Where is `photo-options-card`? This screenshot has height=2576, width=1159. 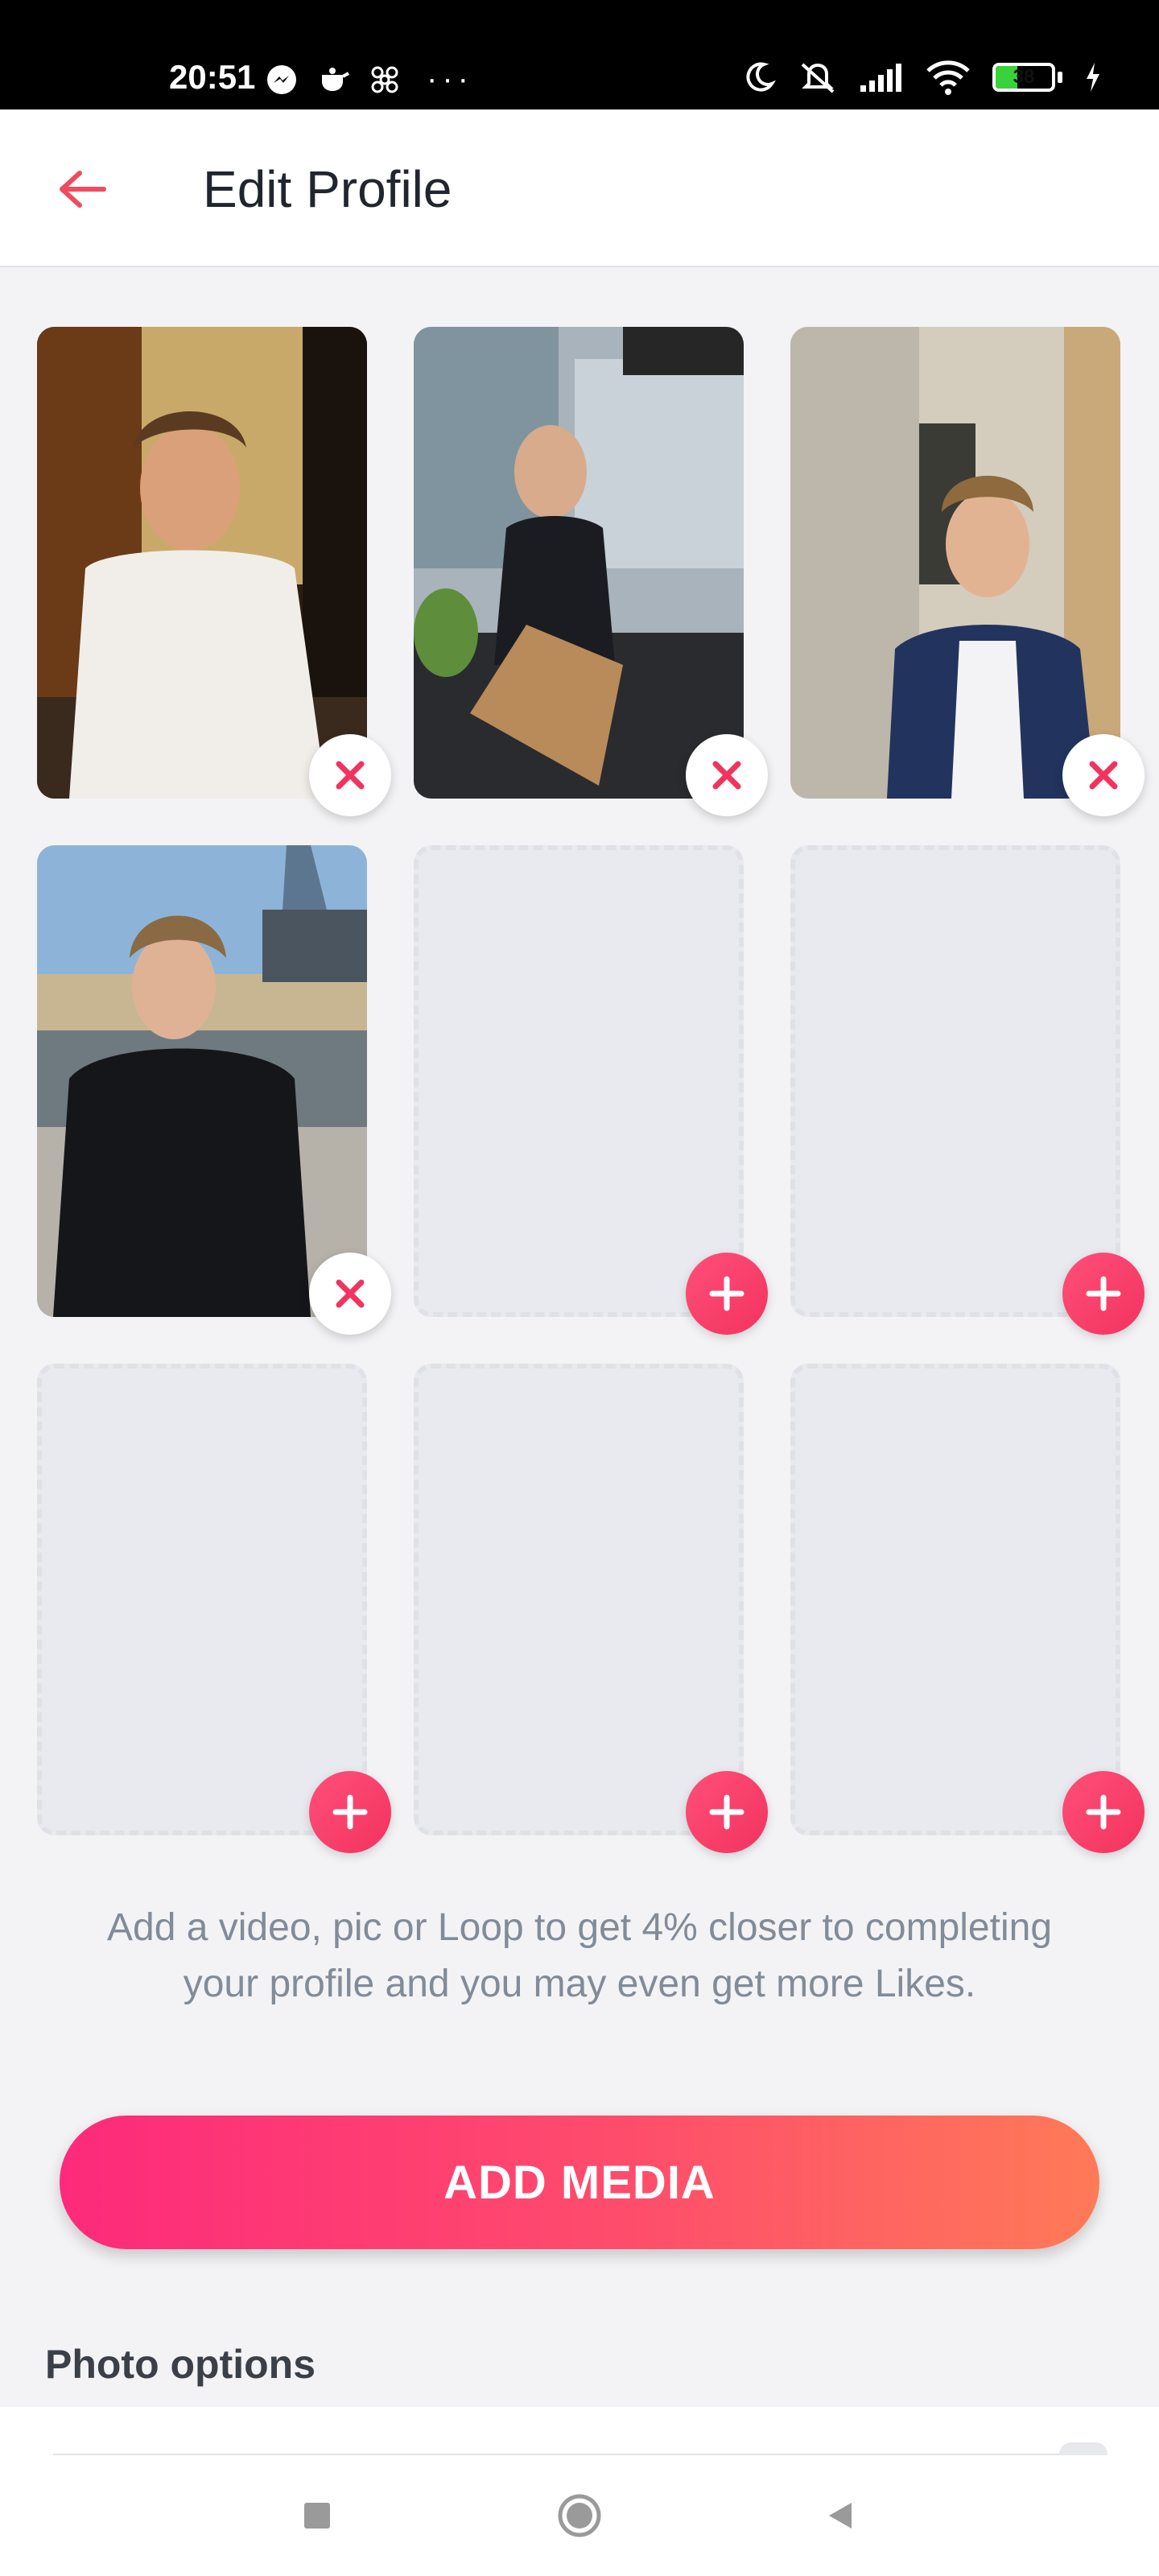
photo-options-card is located at coordinates (579, 2437).